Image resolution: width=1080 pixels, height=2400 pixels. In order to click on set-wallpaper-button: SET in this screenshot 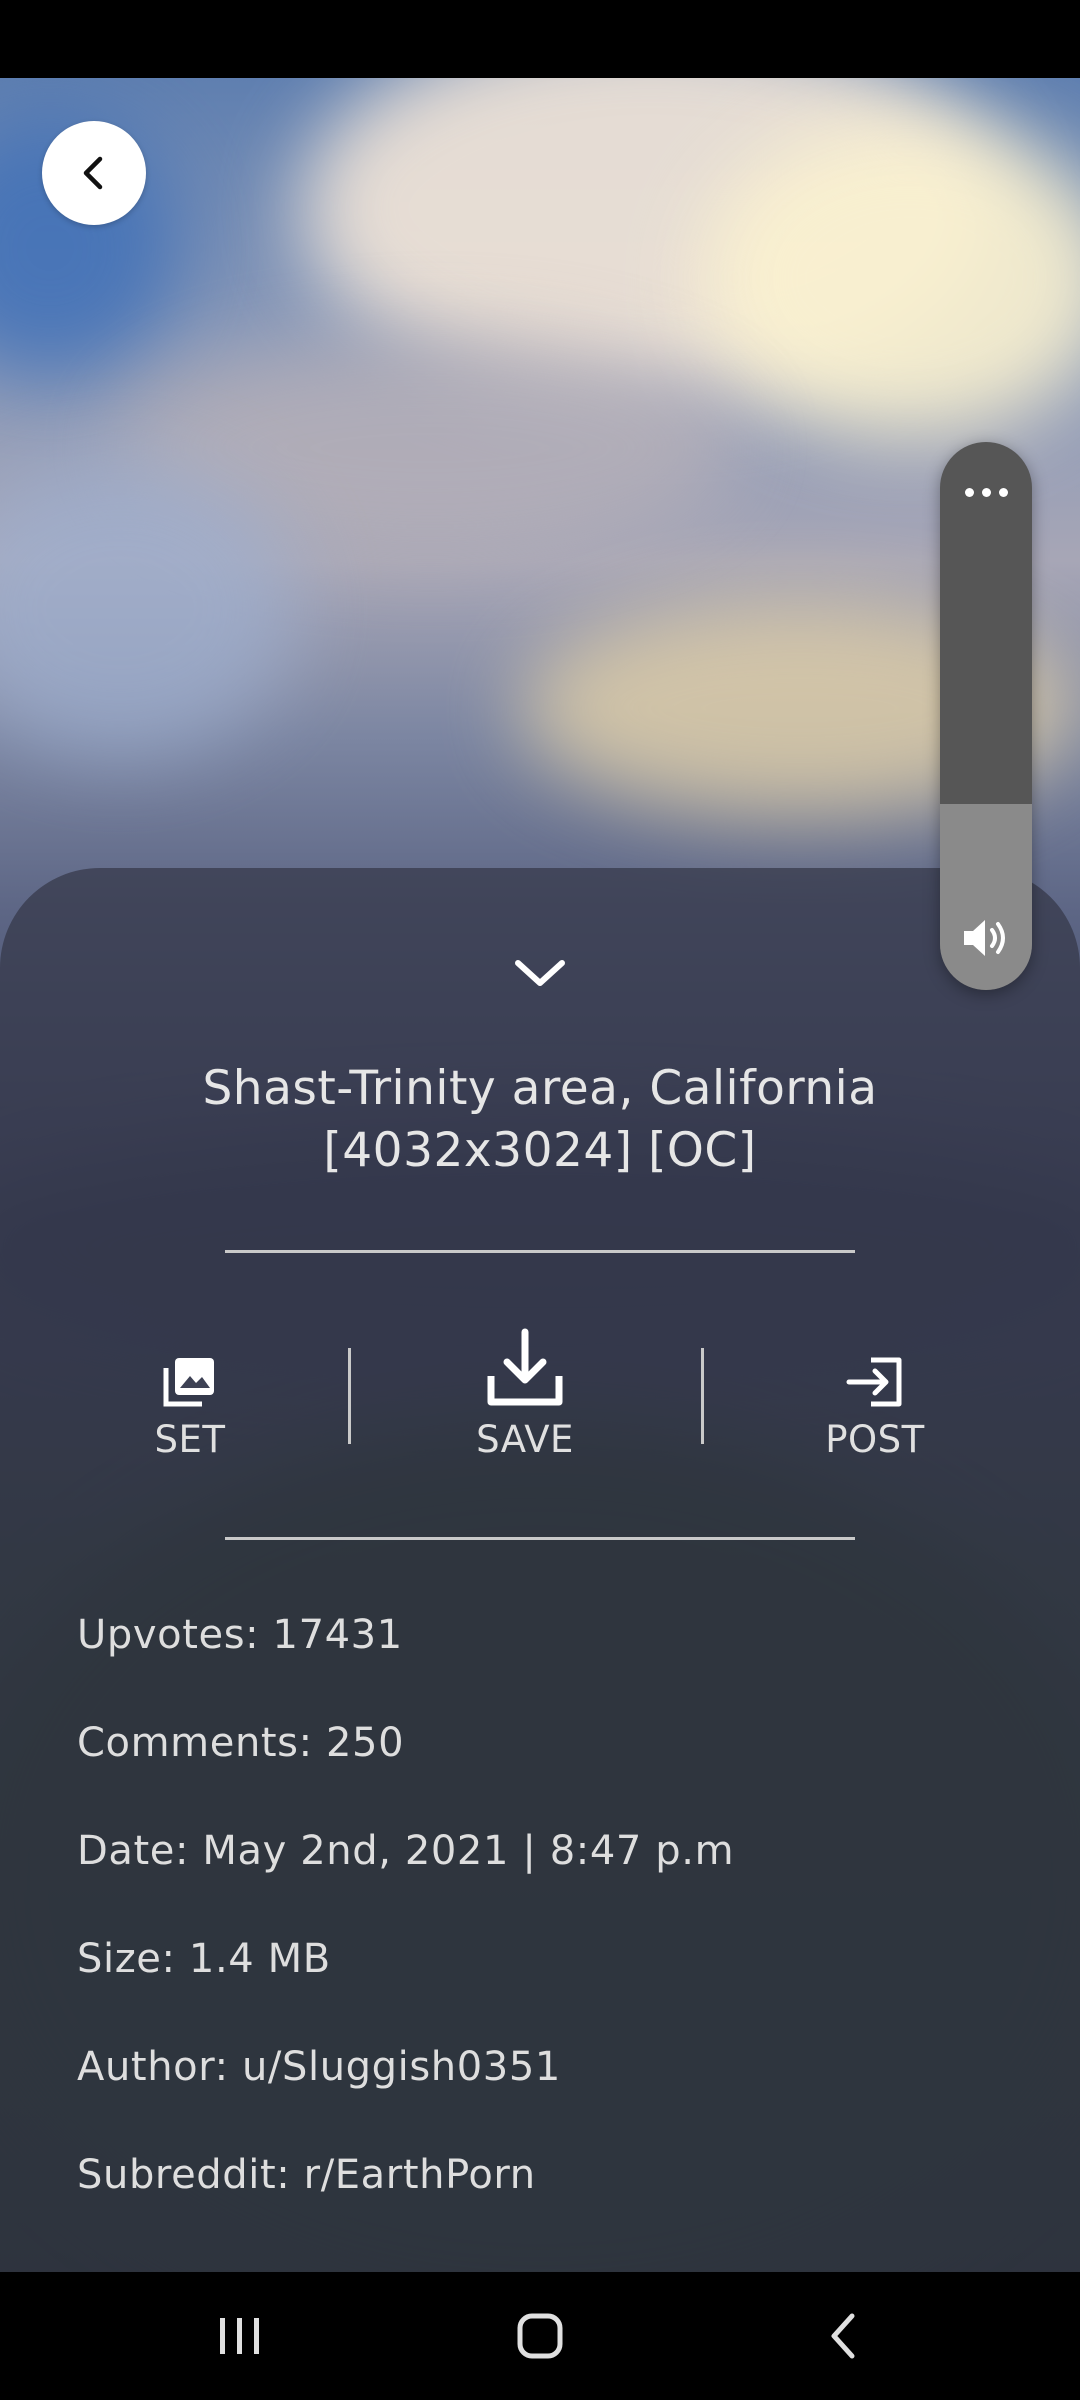, I will do `click(190, 1390)`.